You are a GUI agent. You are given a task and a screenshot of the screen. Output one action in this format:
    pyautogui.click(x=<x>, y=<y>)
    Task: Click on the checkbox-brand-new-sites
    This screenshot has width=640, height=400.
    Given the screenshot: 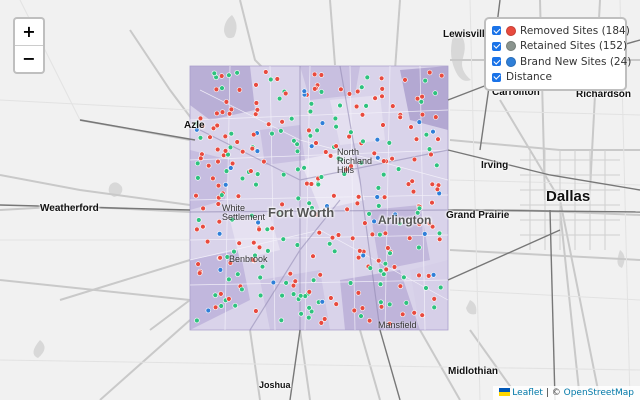 What is the action you would take?
    pyautogui.click(x=496, y=62)
    